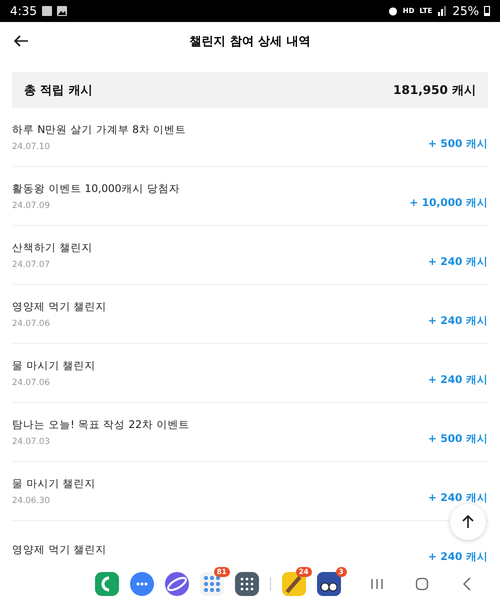 The image size is (500, 600). I want to click on signal-icon, so click(442, 11).